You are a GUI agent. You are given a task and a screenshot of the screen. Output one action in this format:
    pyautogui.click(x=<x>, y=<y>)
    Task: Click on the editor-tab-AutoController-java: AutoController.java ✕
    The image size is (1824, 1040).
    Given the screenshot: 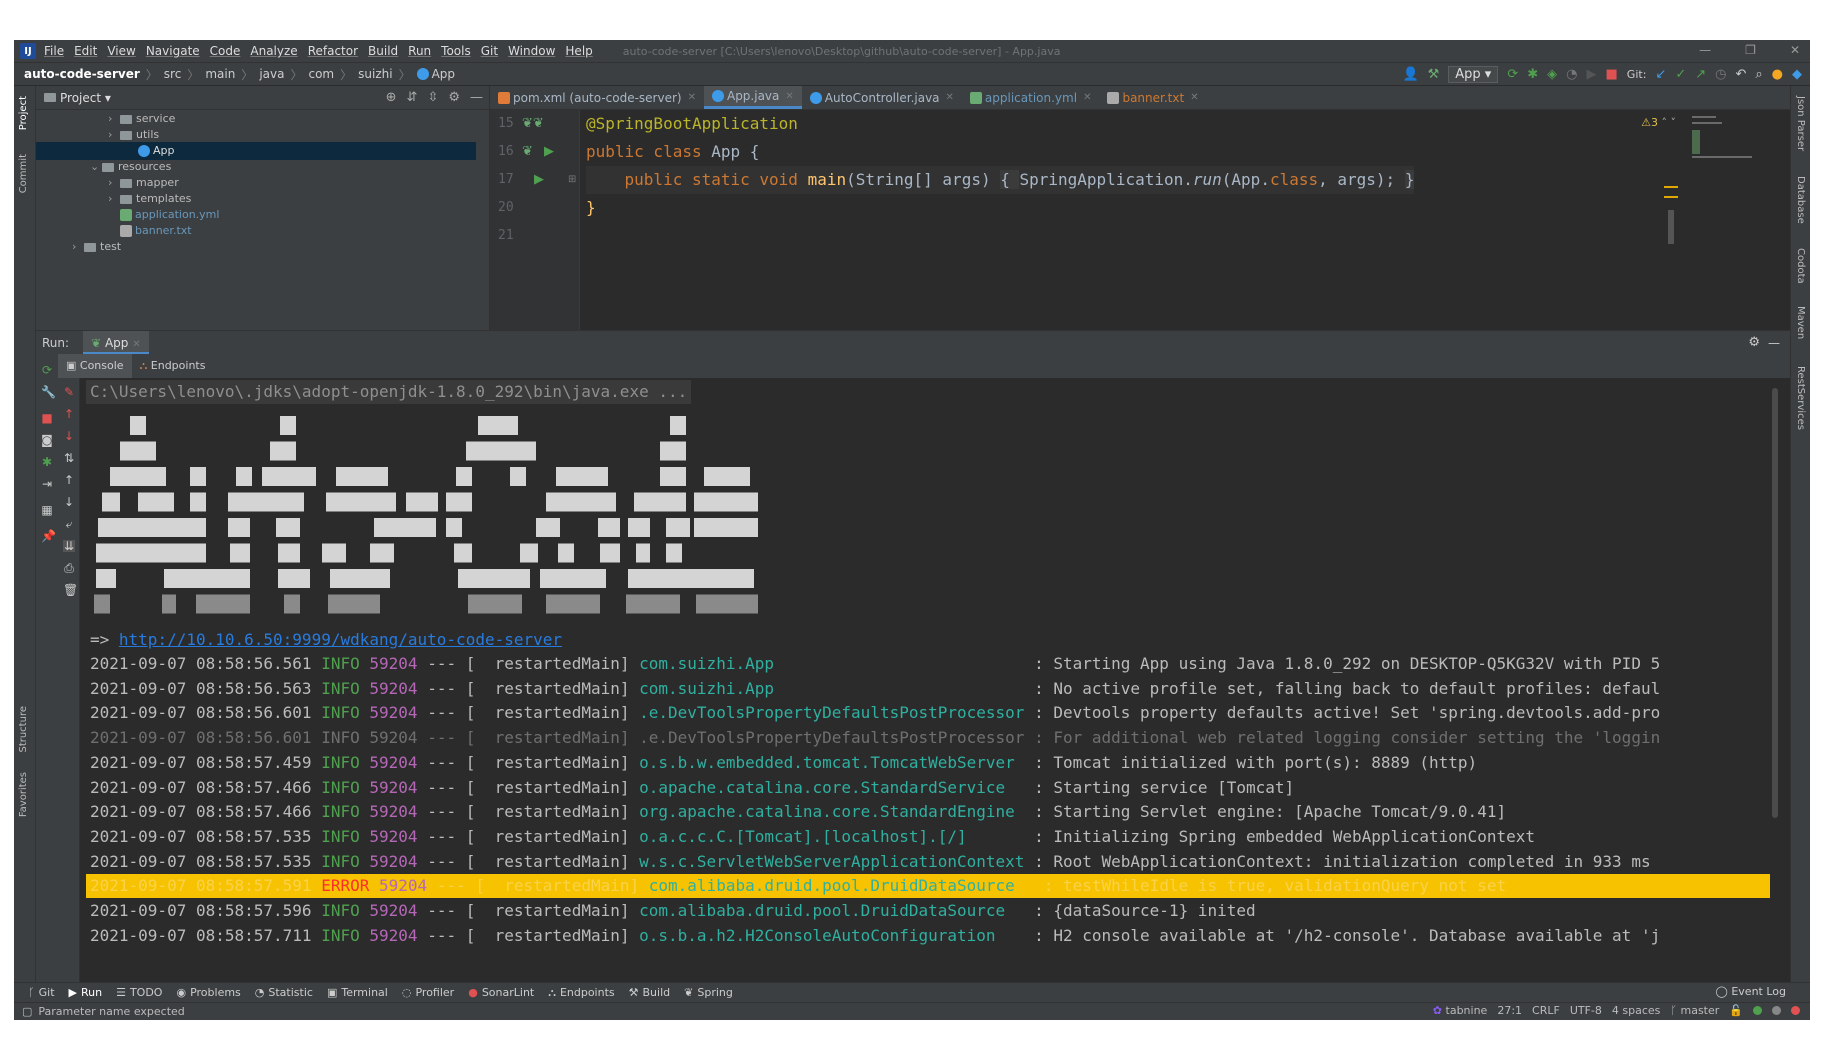 What is the action you would take?
    pyautogui.click(x=882, y=97)
    